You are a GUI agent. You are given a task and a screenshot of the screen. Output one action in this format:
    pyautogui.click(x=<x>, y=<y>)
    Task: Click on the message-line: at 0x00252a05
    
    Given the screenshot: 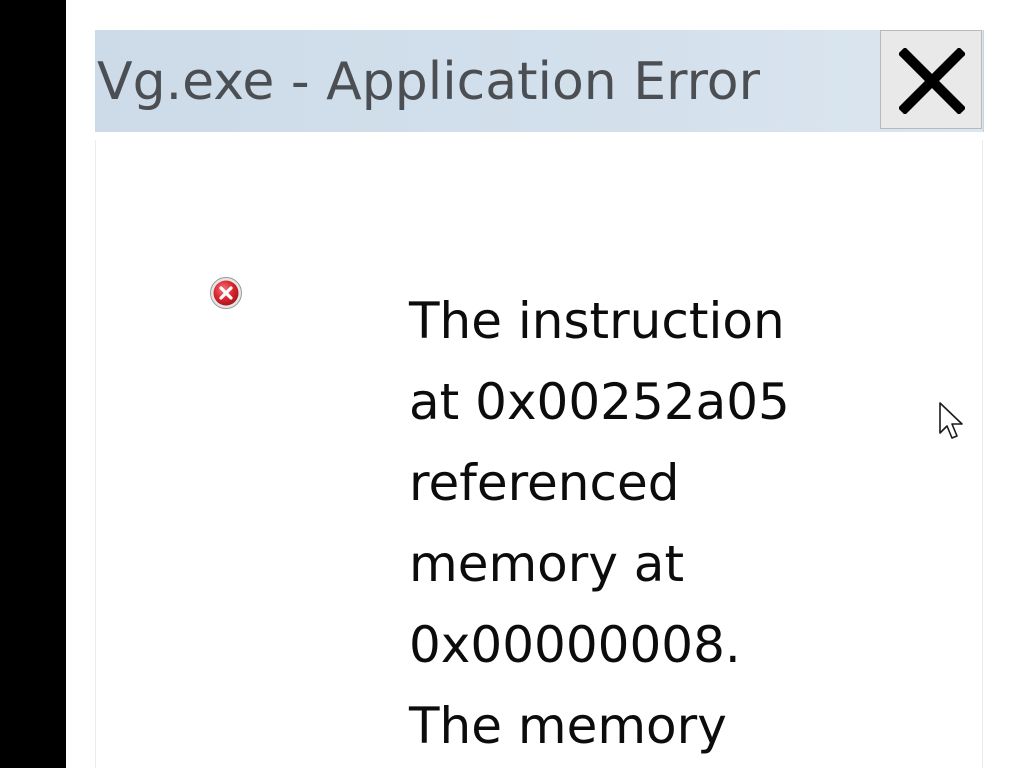 What is the action you would take?
    pyautogui.click(x=599, y=402)
    